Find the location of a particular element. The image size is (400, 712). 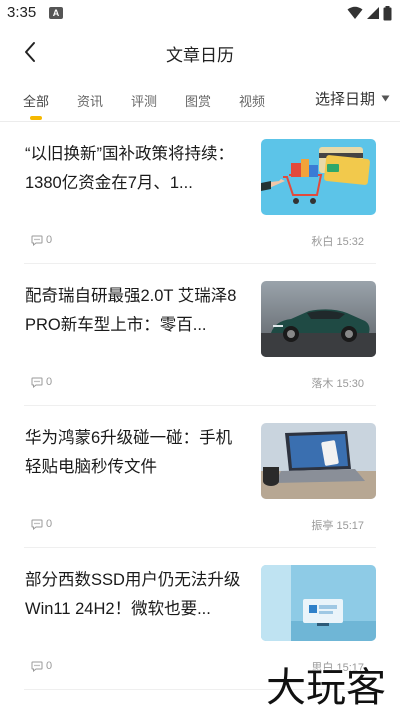

shopping-cart-image is located at coordinates (318, 177).